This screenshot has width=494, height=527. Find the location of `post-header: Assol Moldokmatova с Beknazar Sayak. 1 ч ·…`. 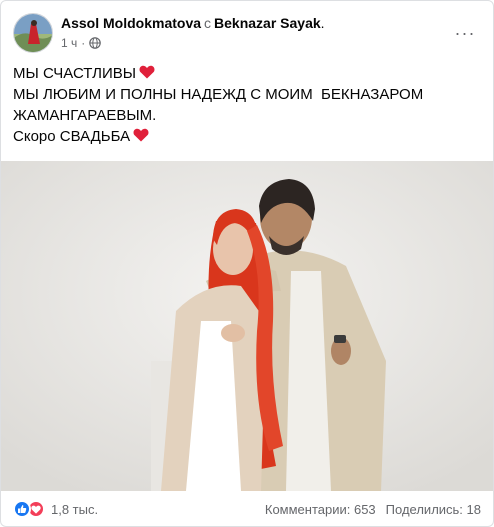

post-header: Assol Moldokmatova с Beknazar Sayak. 1 ч ·… is located at coordinates (247, 33).